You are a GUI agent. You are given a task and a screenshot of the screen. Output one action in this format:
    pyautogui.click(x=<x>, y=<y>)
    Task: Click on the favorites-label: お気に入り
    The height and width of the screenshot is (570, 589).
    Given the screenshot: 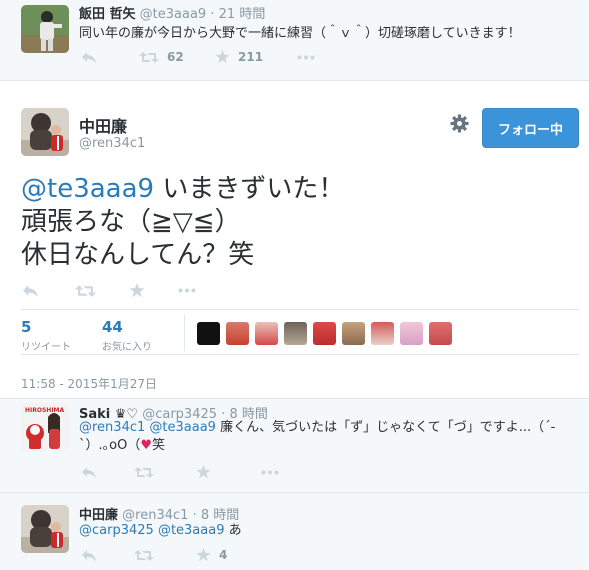 What is the action you would take?
    pyautogui.click(x=127, y=347)
    